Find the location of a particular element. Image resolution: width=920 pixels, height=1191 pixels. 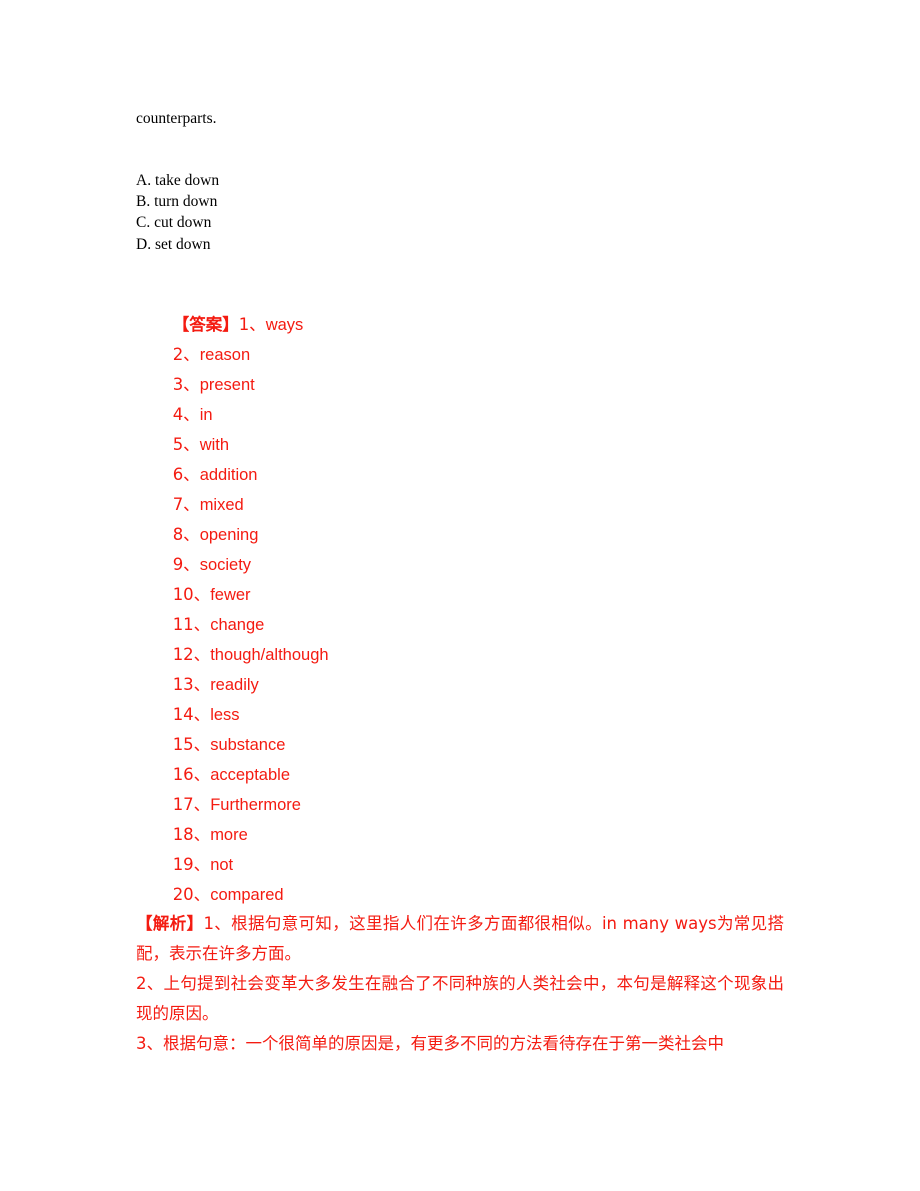

analysis-item: 3、根据句意：一个很简单的原因是，有更多不同的方法看待存在于第一类社会中 is located at coordinates (430, 1043).